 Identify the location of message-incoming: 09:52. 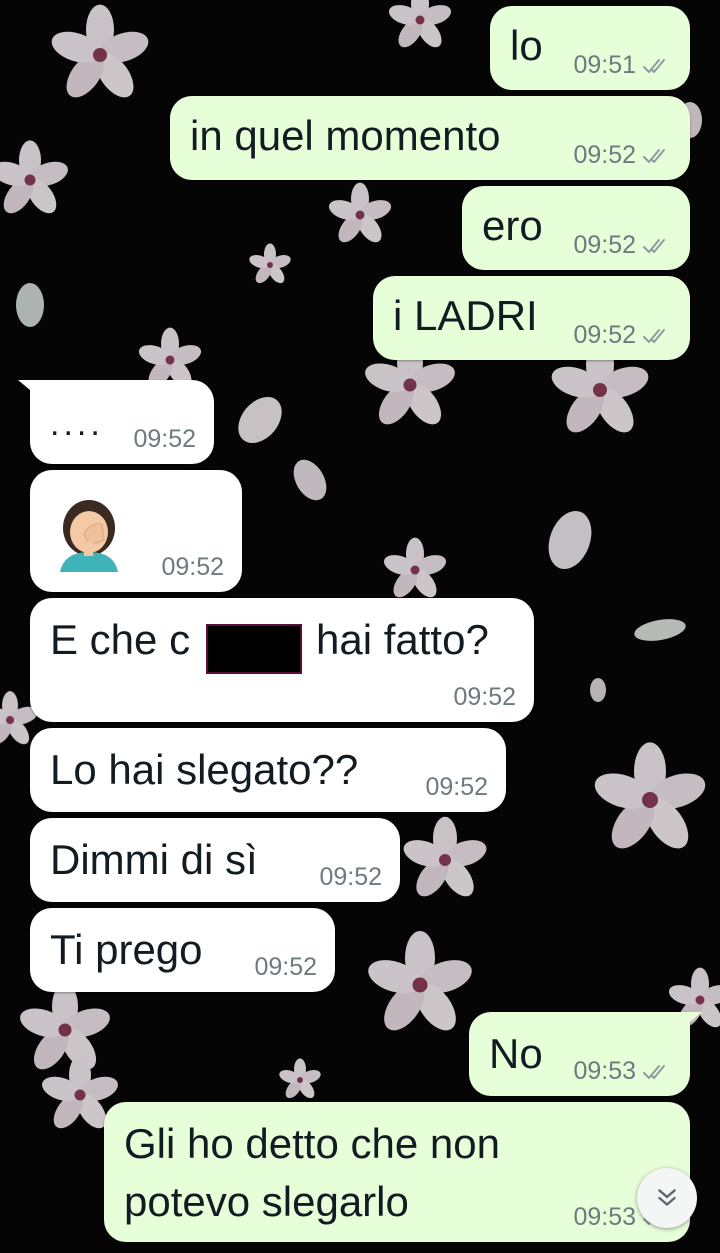
(136, 531).